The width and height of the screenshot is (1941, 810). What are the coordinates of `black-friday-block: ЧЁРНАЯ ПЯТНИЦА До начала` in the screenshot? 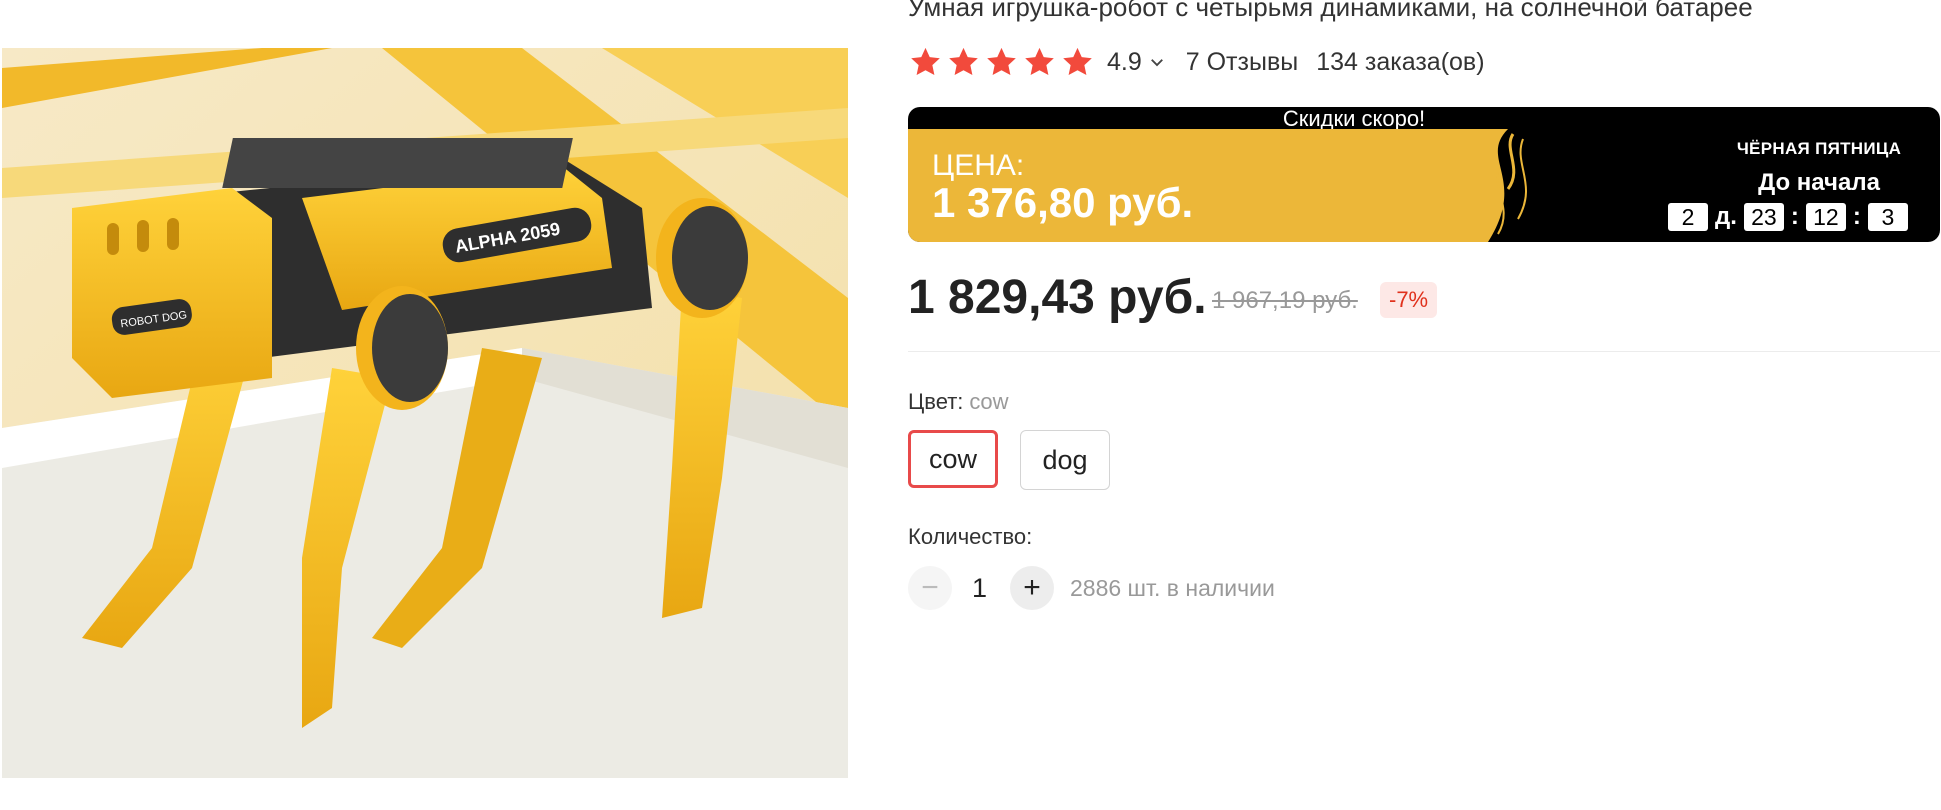 It's located at (1819, 168).